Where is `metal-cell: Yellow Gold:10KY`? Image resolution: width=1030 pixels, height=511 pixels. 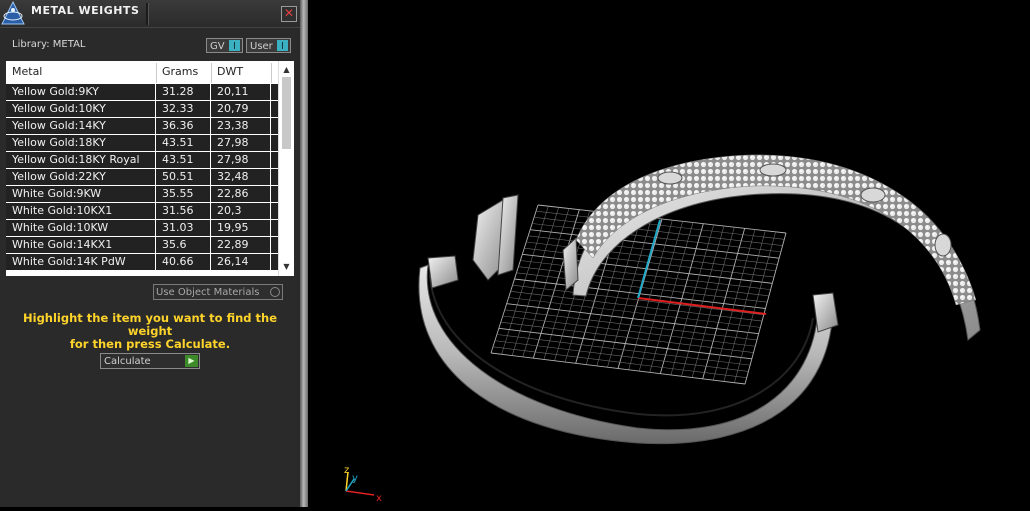 metal-cell: Yellow Gold:10KY is located at coordinates (81, 109).